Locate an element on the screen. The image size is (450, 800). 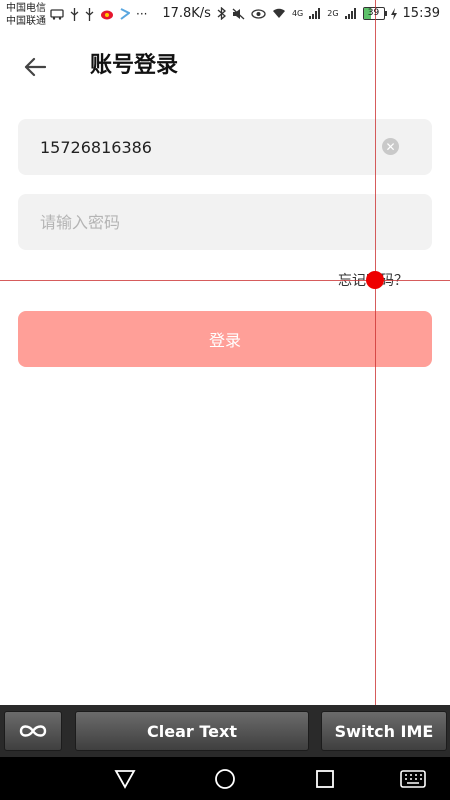
nav-back-button is located at coordinates (125, 779).